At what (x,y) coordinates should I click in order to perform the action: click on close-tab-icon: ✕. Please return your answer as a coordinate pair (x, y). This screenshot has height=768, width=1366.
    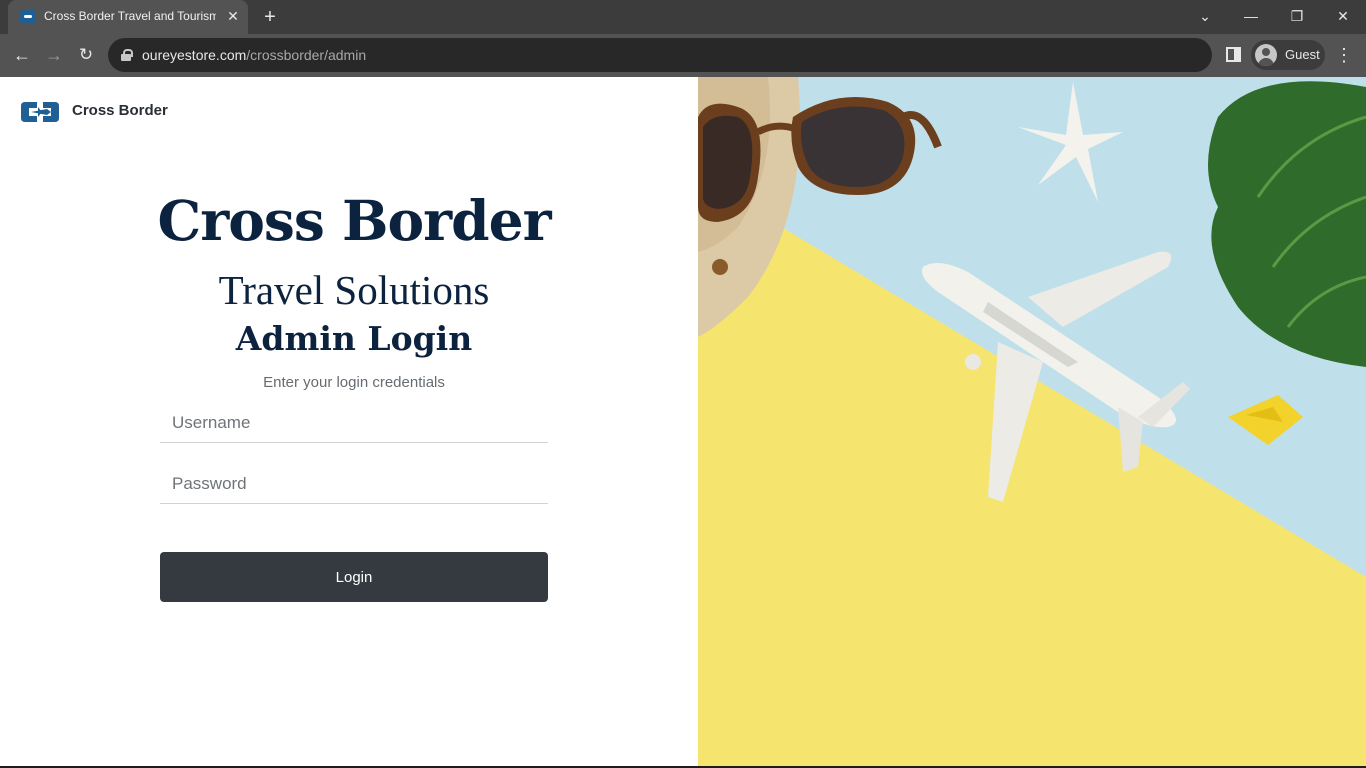
    Looking at the image, I should click on (233, 16).